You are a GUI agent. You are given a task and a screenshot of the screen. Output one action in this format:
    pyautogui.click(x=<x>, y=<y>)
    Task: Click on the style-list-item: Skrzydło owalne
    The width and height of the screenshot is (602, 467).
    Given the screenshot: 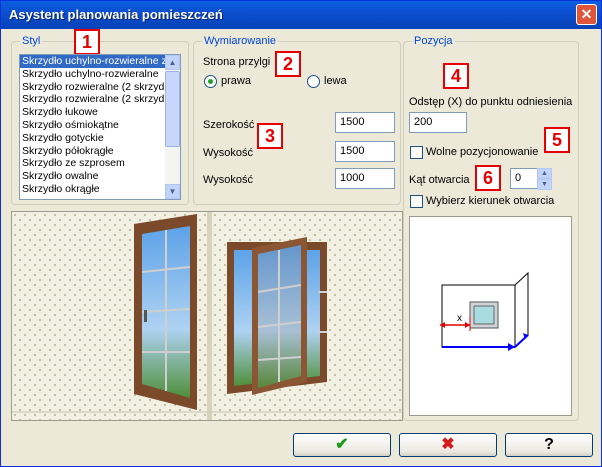 What is the action you would take?
    pyautogui.click(x=93, y=176)
    